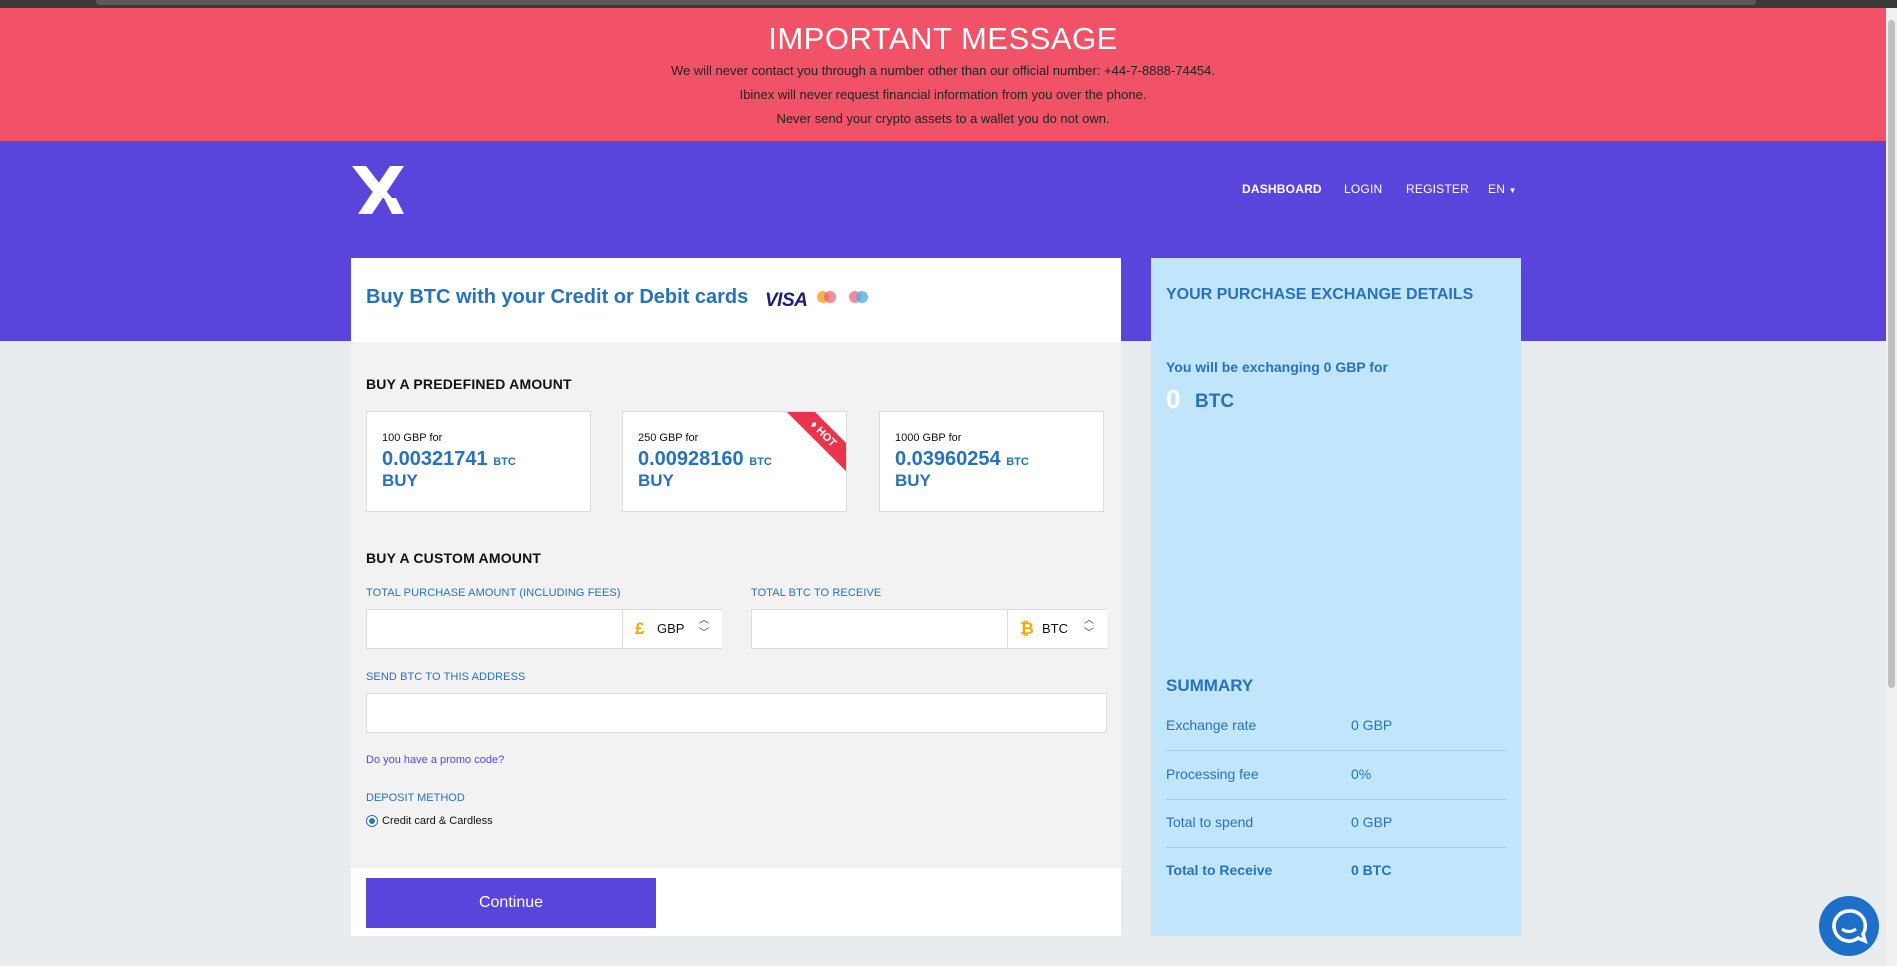 Image resolution: width=1897 pixels, height=966 pixels. I want to click on btc-receive-unit: BTC, so click(1215, 401).